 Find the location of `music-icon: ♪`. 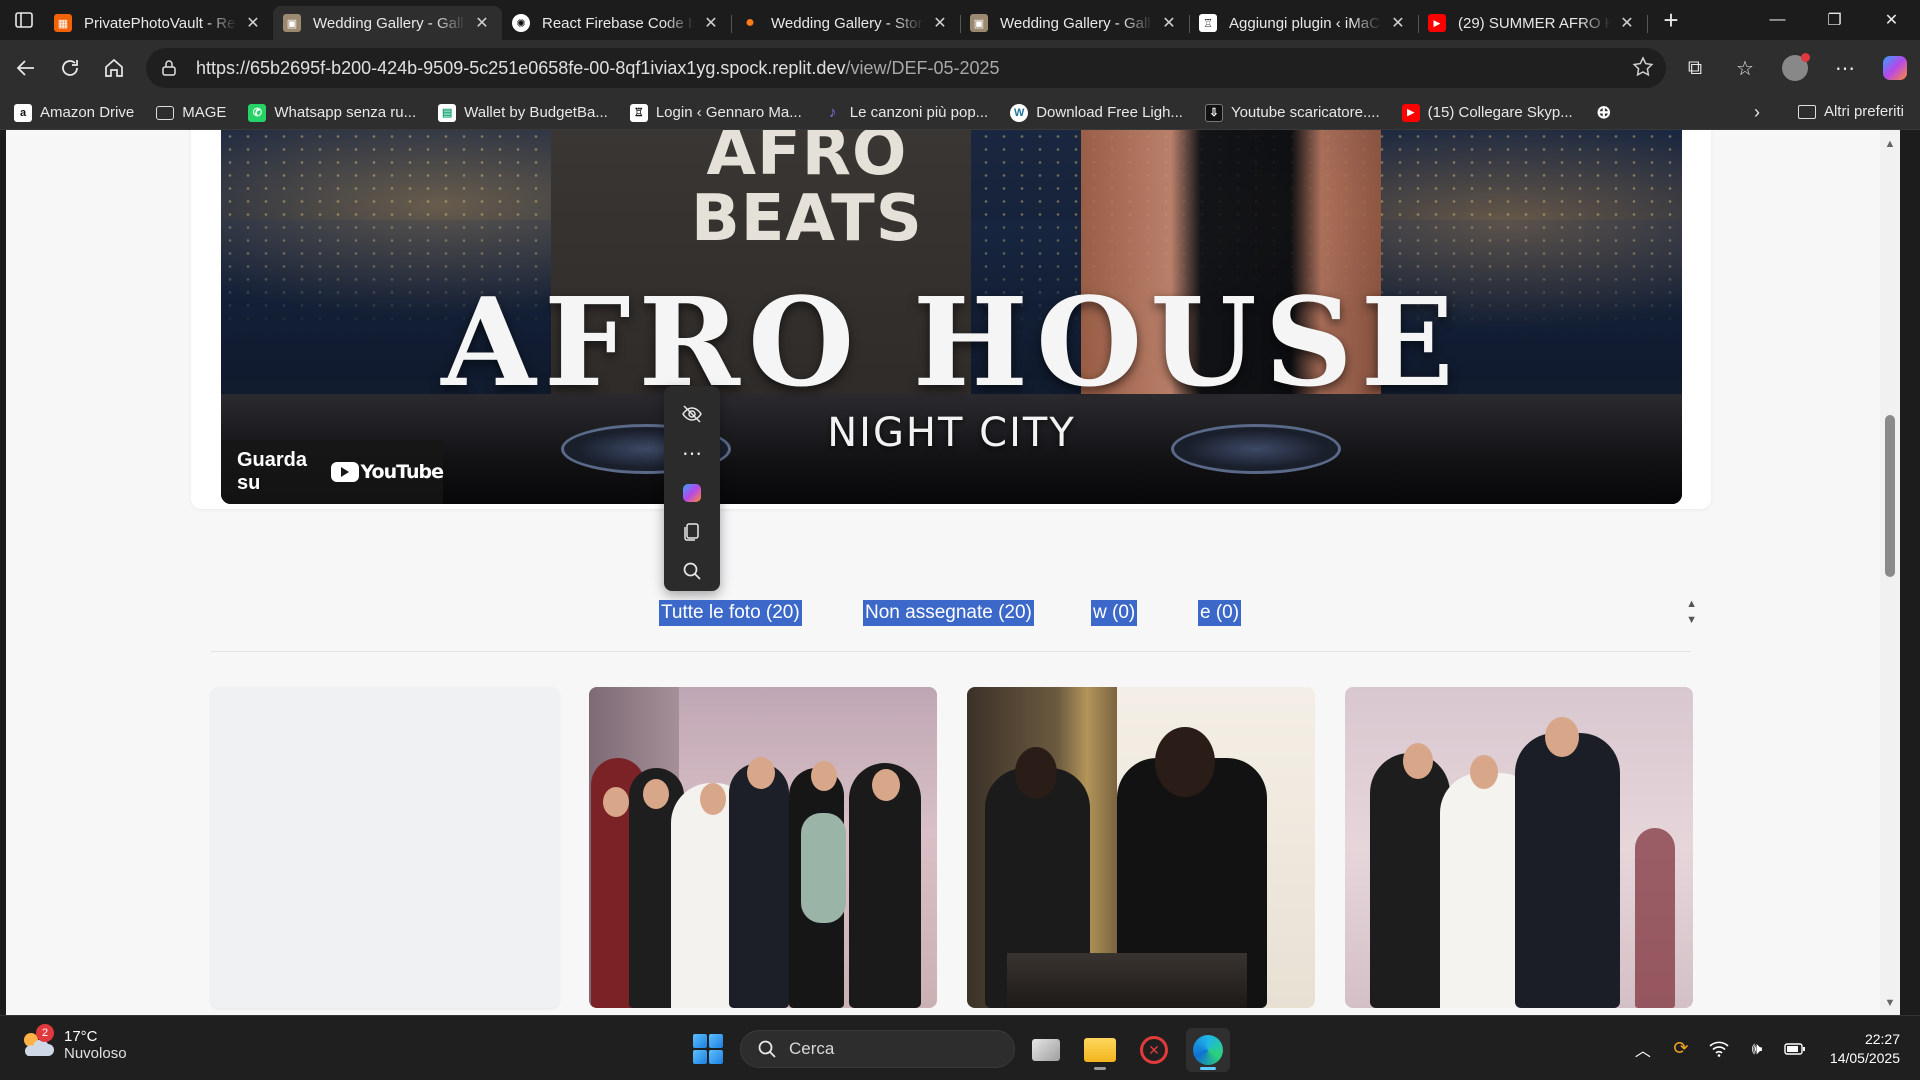

music-icon: ♪ is located at coordinates (833, 112).